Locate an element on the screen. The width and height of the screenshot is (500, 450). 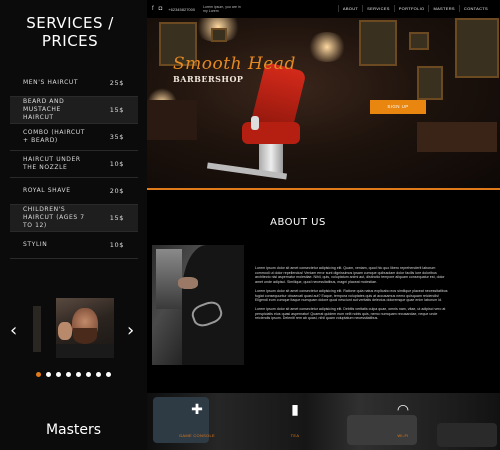
services-title: SERVICES / PRICES is located at coordinates (70, 32).